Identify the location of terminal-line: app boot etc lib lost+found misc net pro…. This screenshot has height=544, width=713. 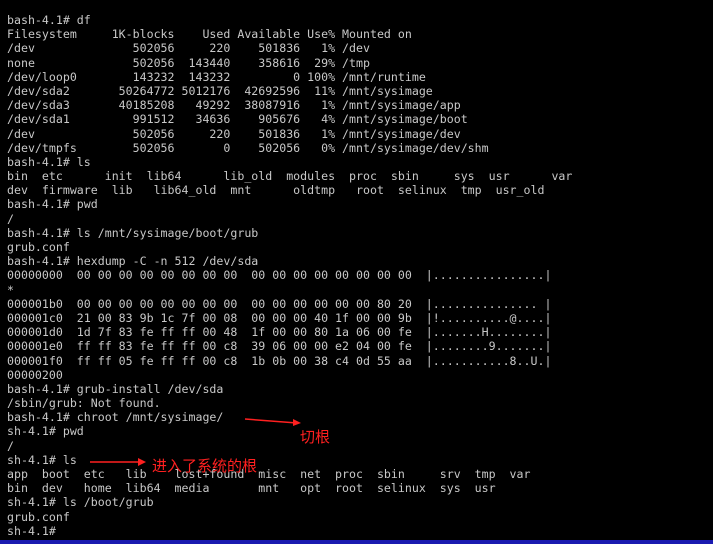
(269, 474).